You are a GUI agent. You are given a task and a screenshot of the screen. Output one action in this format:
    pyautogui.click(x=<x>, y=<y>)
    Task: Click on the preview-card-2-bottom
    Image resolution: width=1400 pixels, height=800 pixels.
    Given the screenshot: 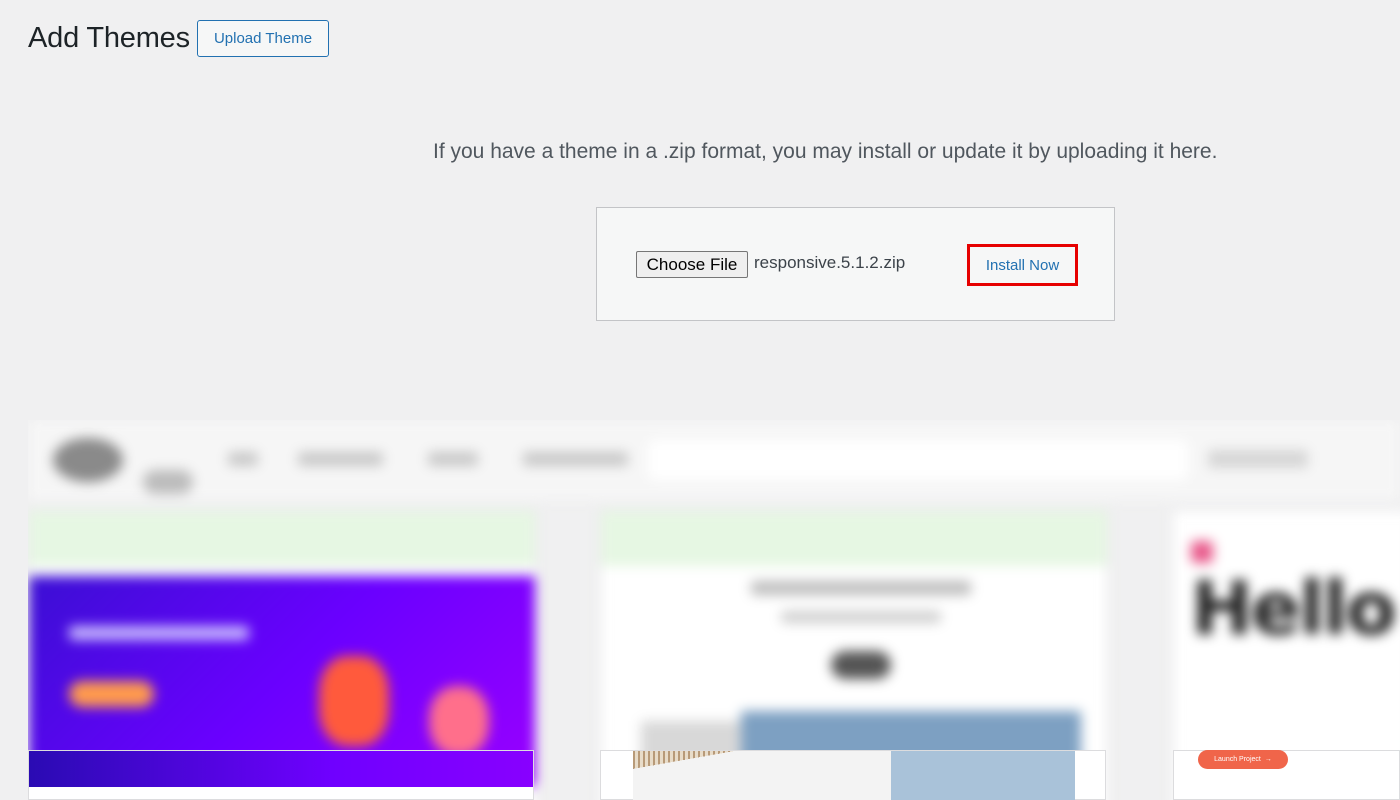 What is the action you would take?
    pyautogui.click(x=853, y=775)
    